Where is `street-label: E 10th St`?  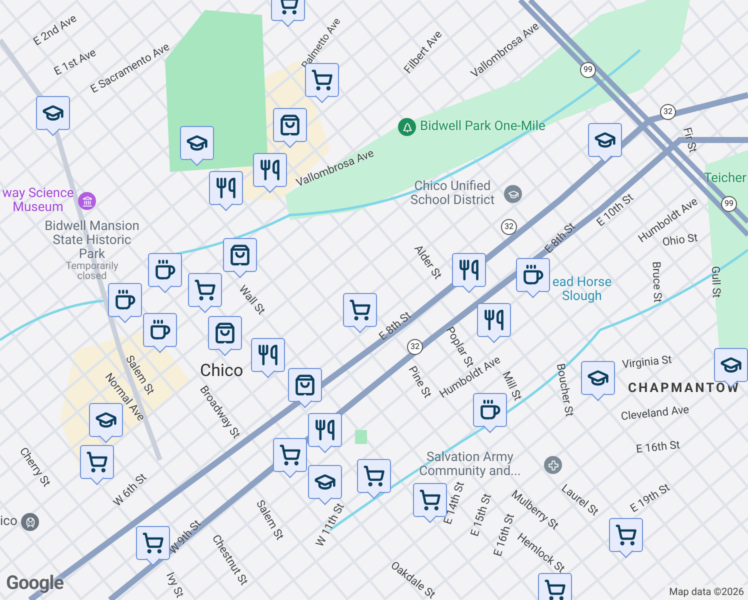 street-label: E 10th St is located at coordinates (615, 210).